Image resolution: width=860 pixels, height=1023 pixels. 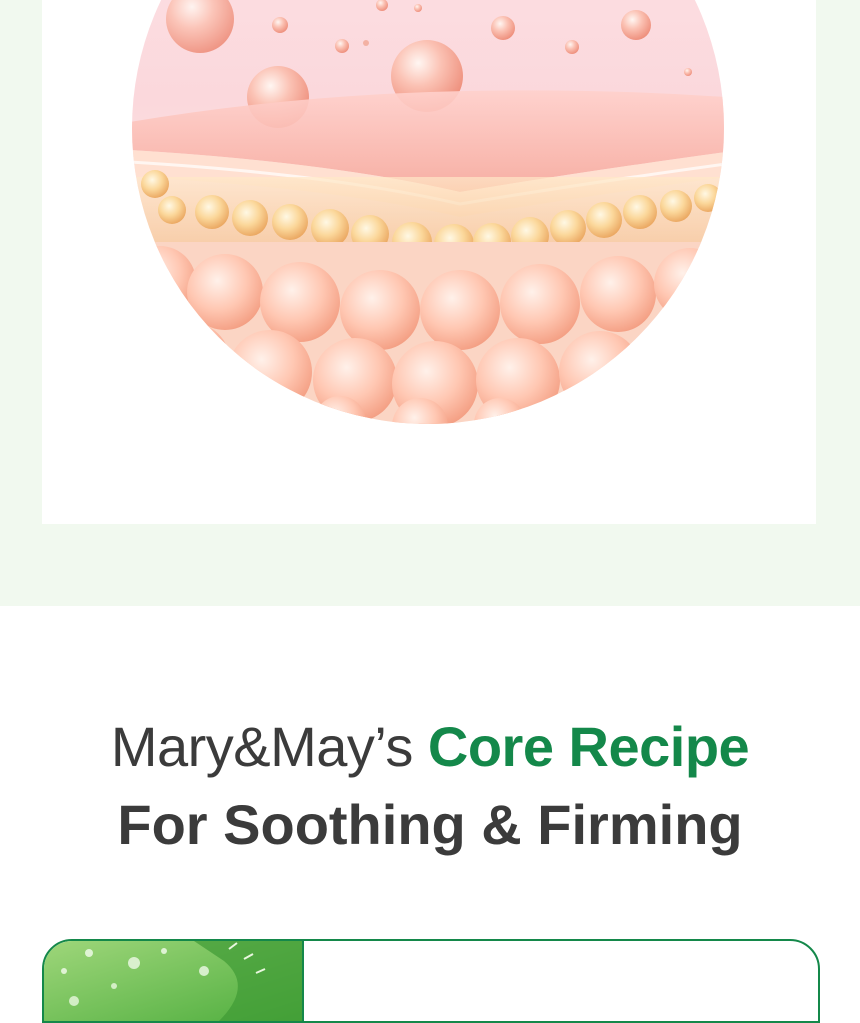 What do you see at coordinates (588, 746) in the screenshot?
I see `headline-accent: Core Recipe` at bounding box center [588, 746].